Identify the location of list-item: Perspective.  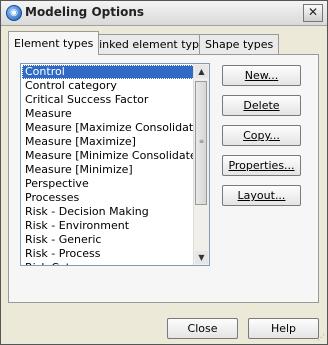
(108, 184).